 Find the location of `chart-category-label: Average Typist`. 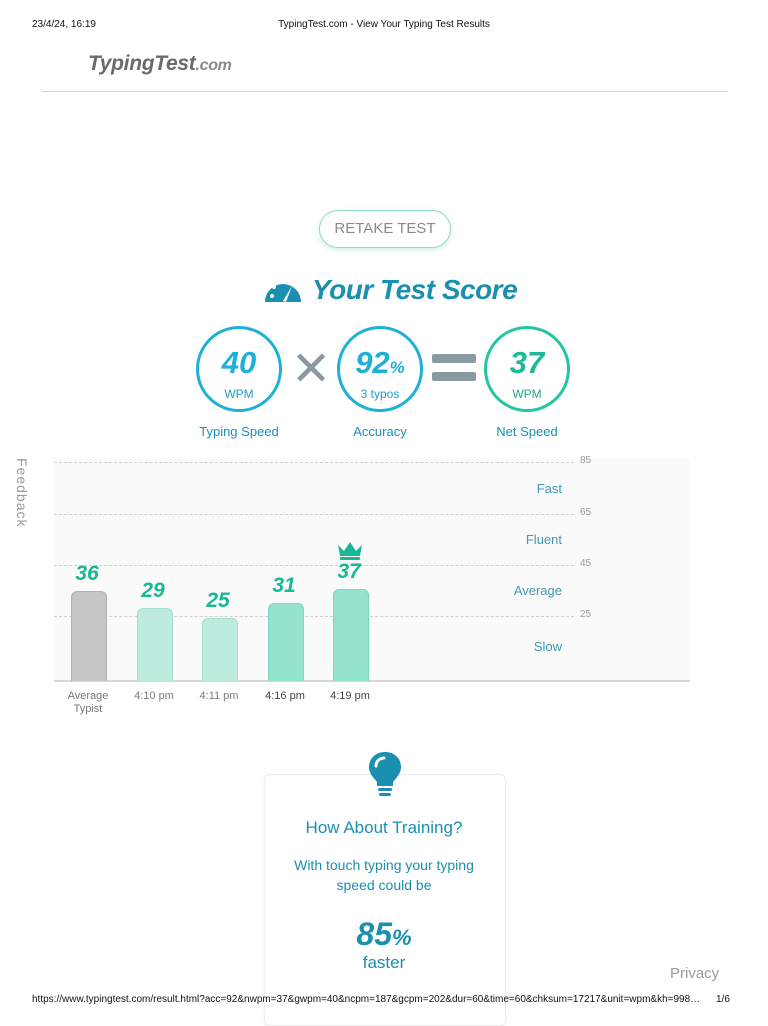

chart-category-label: Average Typist is located at coordinates (88, 702).